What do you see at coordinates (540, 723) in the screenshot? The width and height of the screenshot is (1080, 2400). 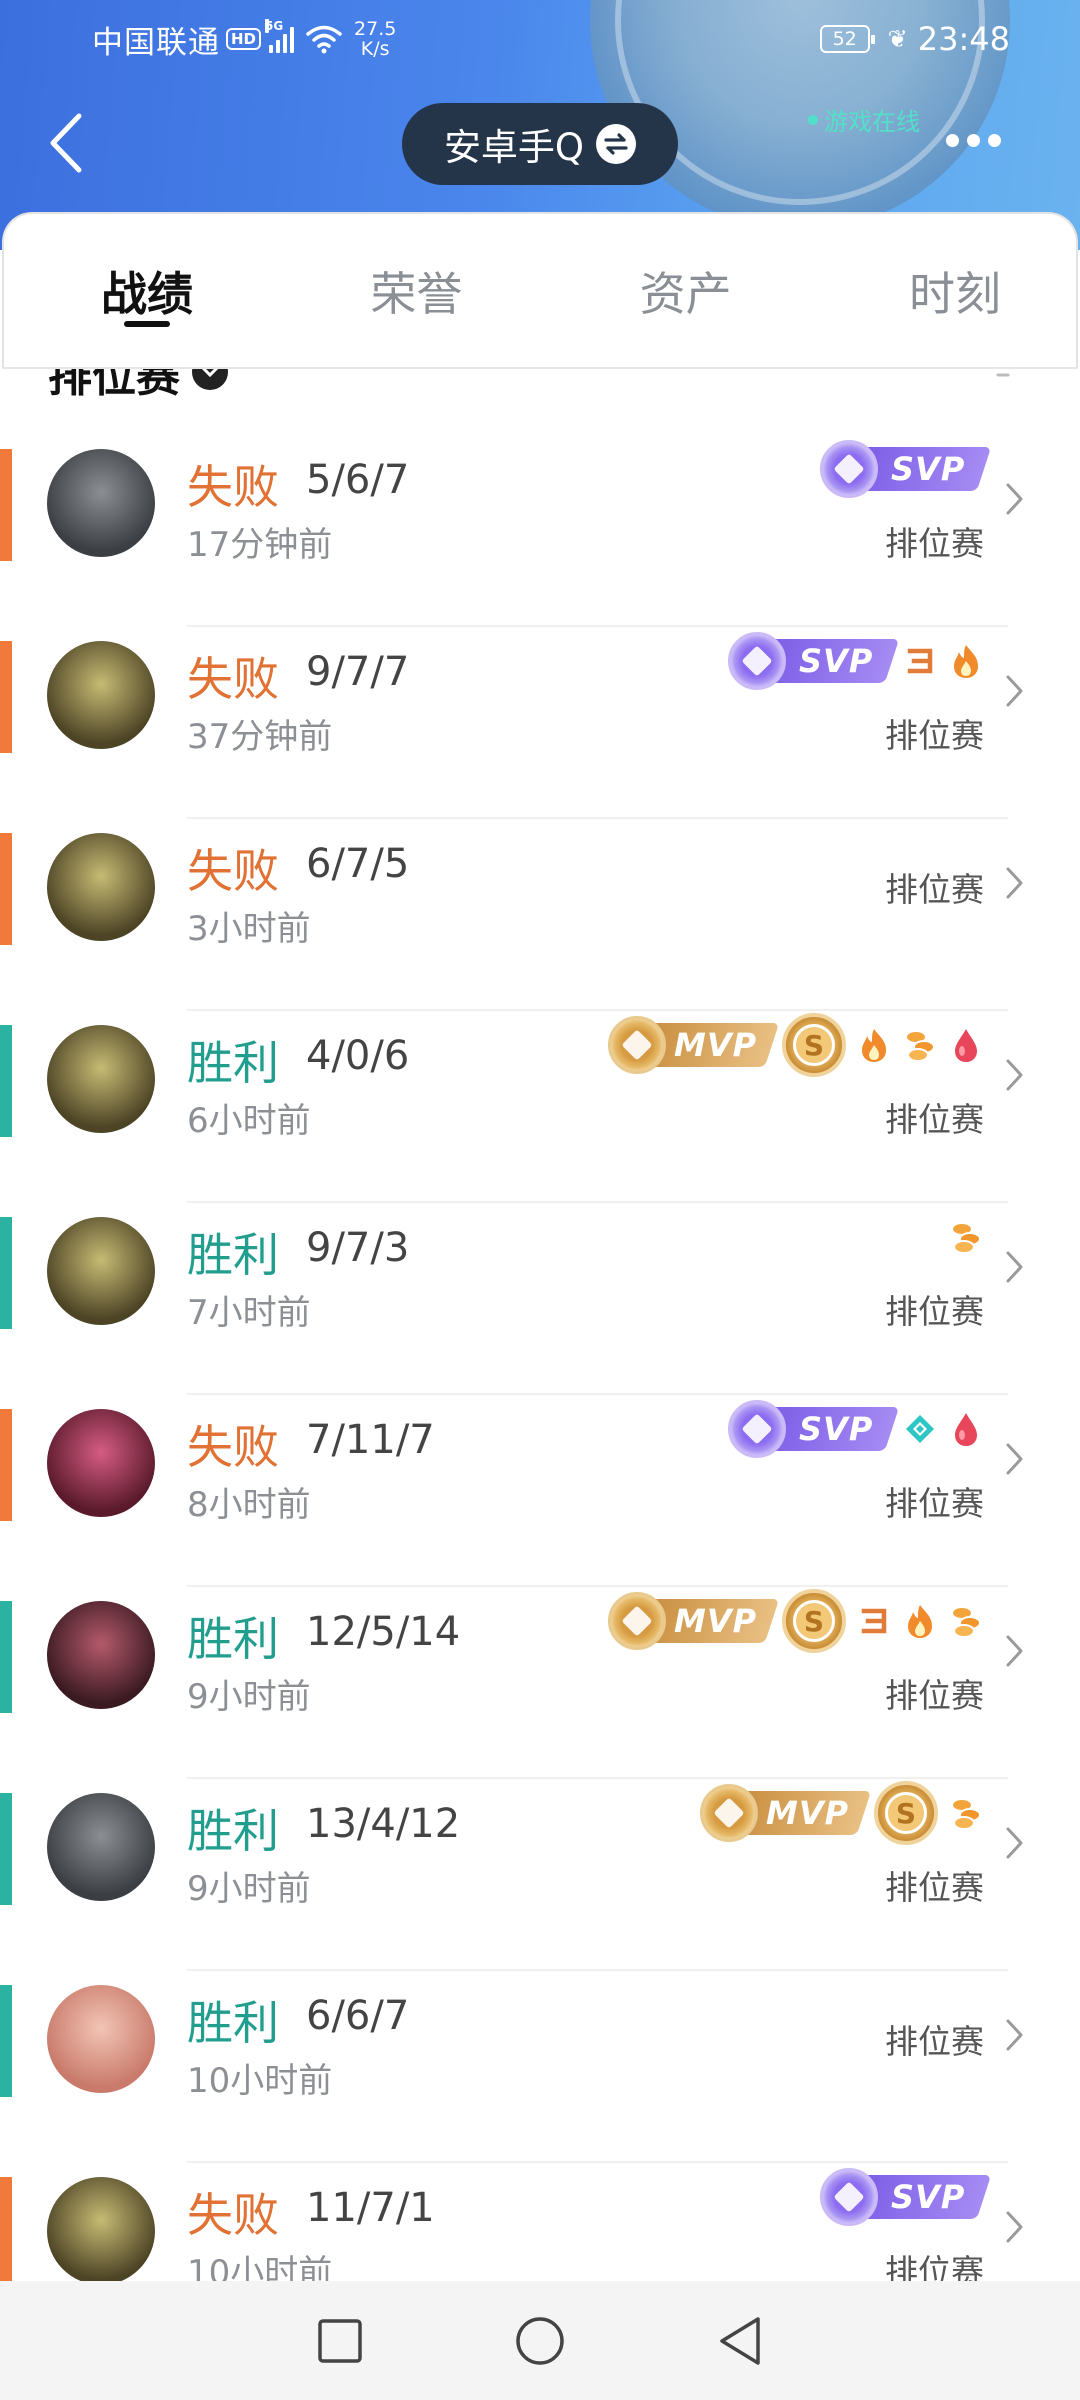 I see `match-row: 失败 9/7/7 37分钟前 排位赛 SVP` at bounding box center [540, 723].